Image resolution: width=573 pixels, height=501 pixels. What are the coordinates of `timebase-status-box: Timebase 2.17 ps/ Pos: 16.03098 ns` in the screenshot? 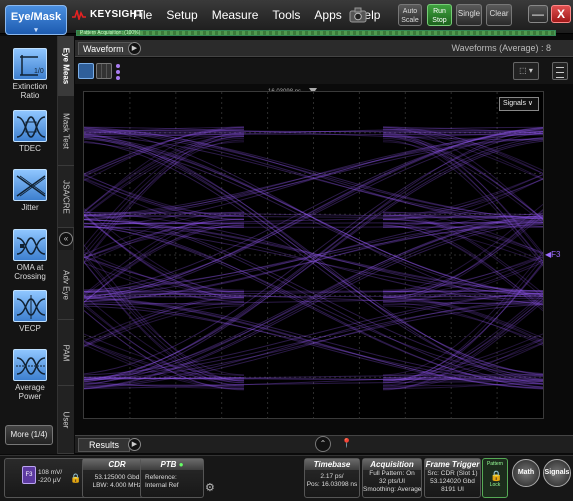 It's located at (332, 478).